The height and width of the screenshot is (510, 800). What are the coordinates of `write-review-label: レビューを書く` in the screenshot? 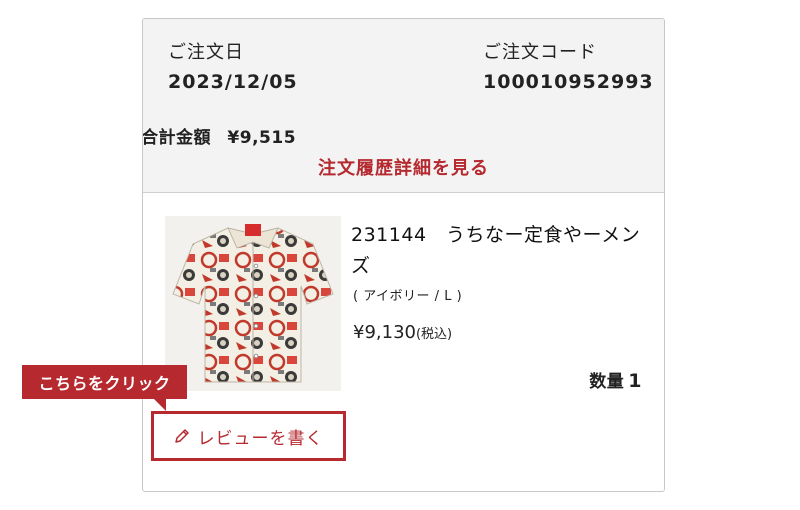 It's located at (260, 438).